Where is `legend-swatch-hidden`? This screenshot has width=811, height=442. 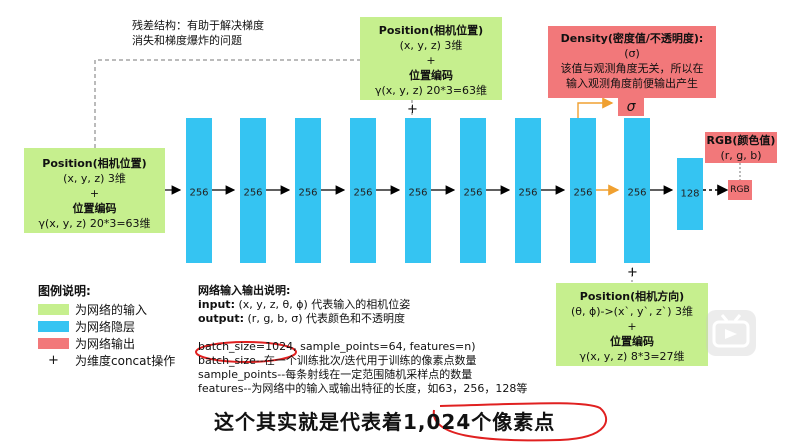 legend-swatch-hidden is located at coordinates (53, 326).